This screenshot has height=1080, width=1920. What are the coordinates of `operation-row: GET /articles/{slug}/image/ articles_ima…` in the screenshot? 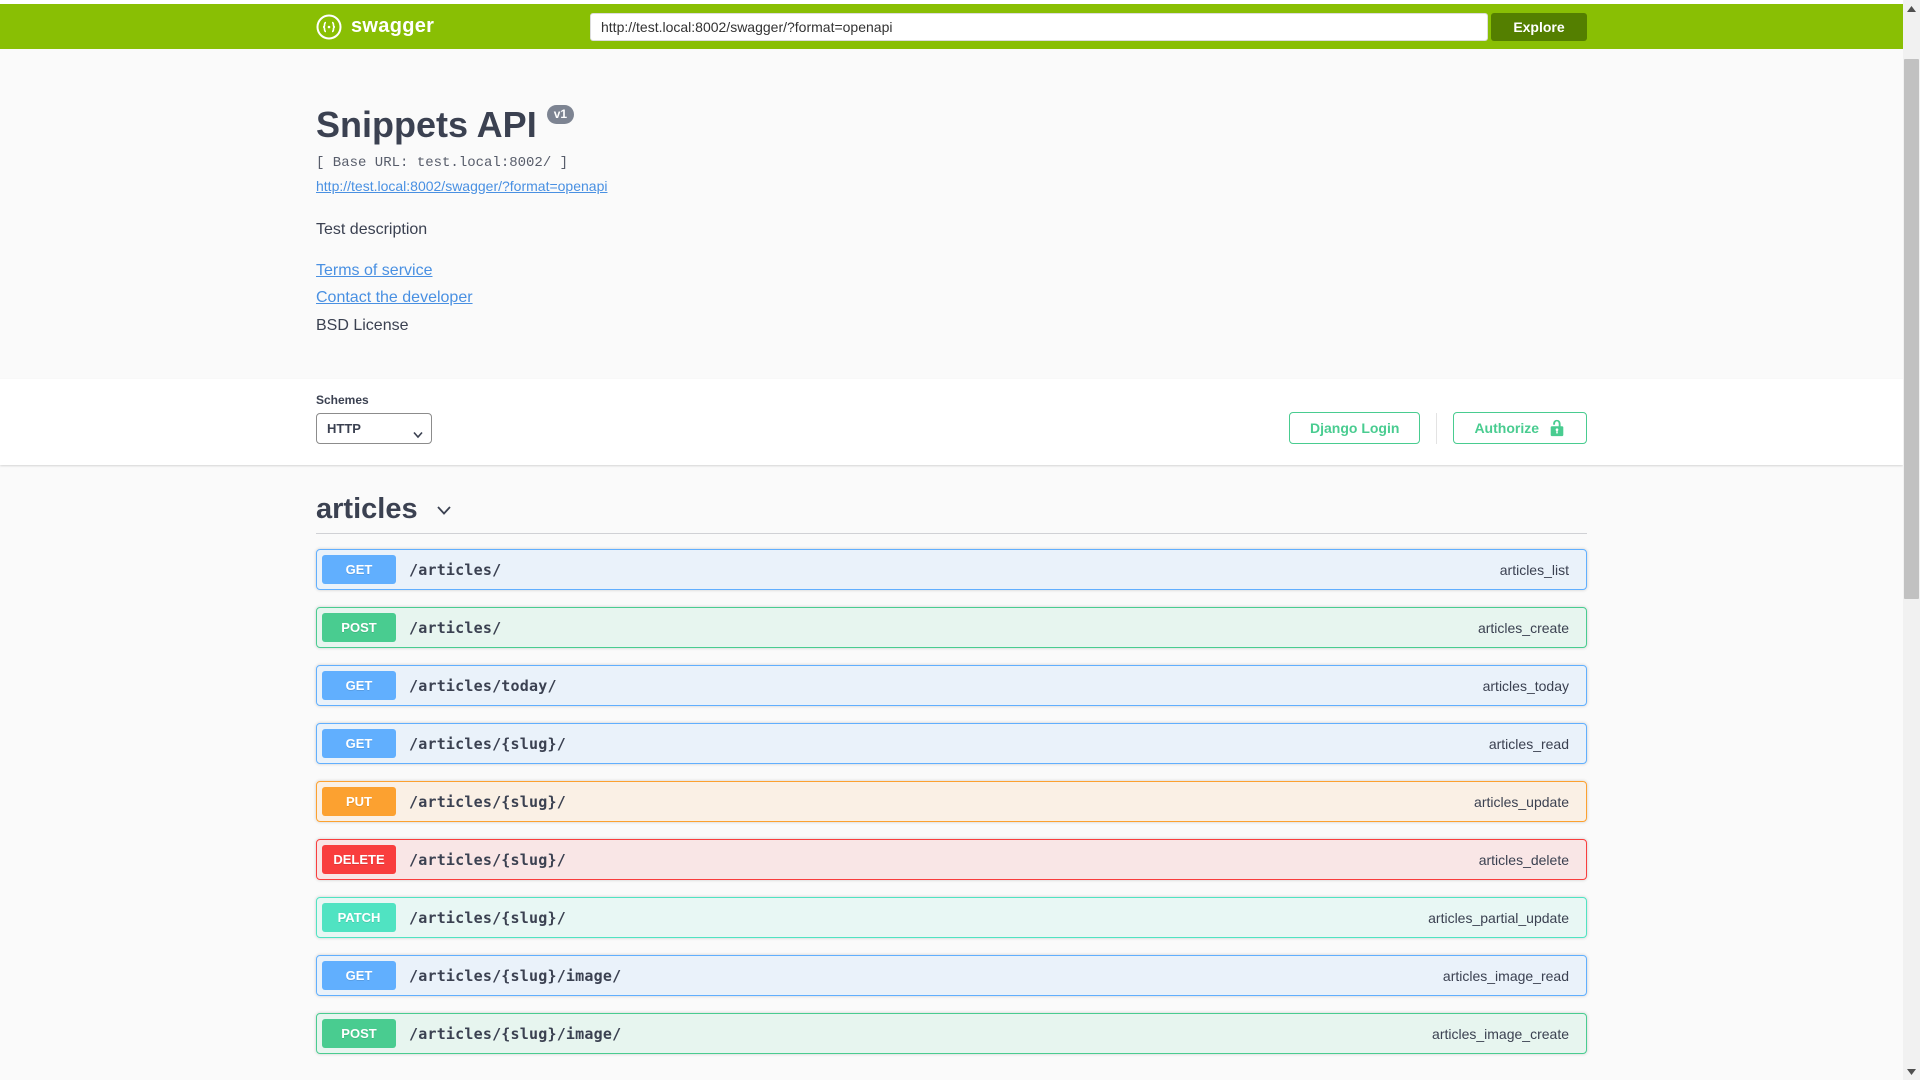 It's located at (951, 975).